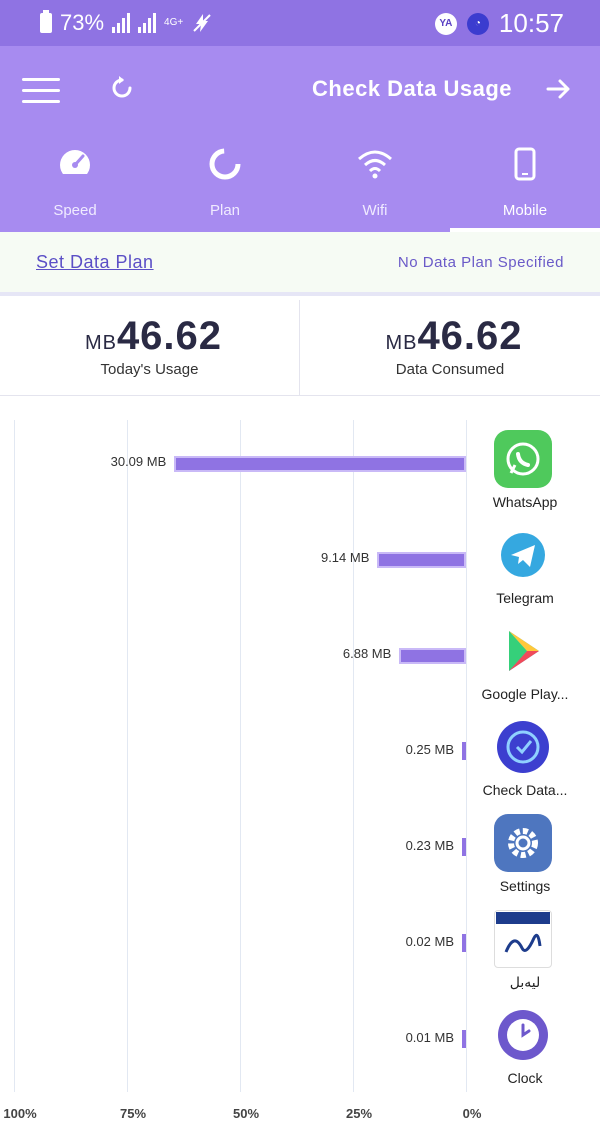 The width and height of the screenshot is (600, 1140). Describe the element at coordinates (523, 459) in the screenshot. I see `whatsapp-icon` at that location.